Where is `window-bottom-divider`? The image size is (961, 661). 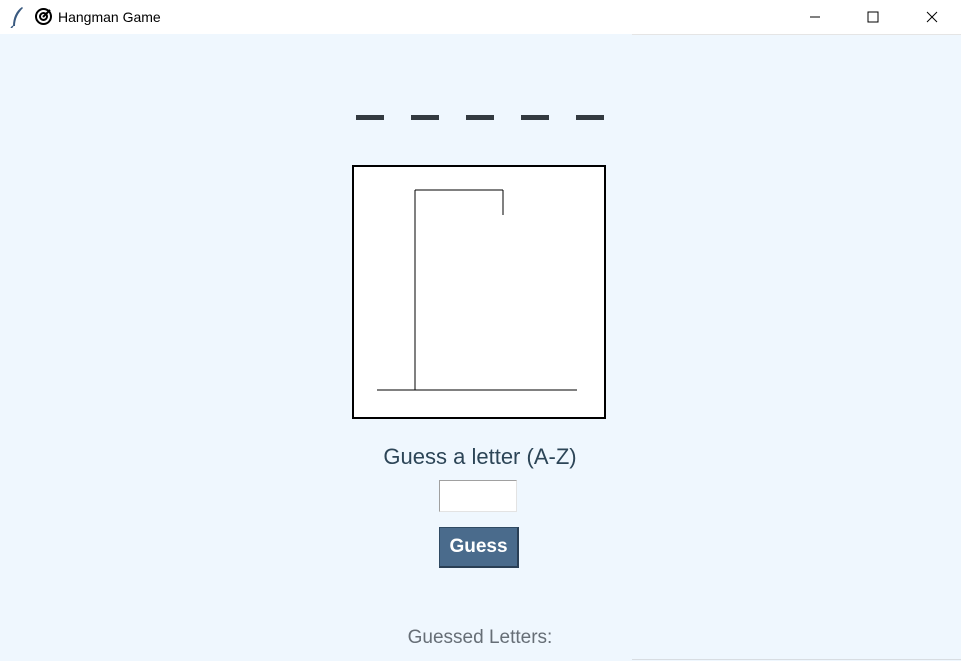
window-bottom-divider is located at coordinates (796, 659).